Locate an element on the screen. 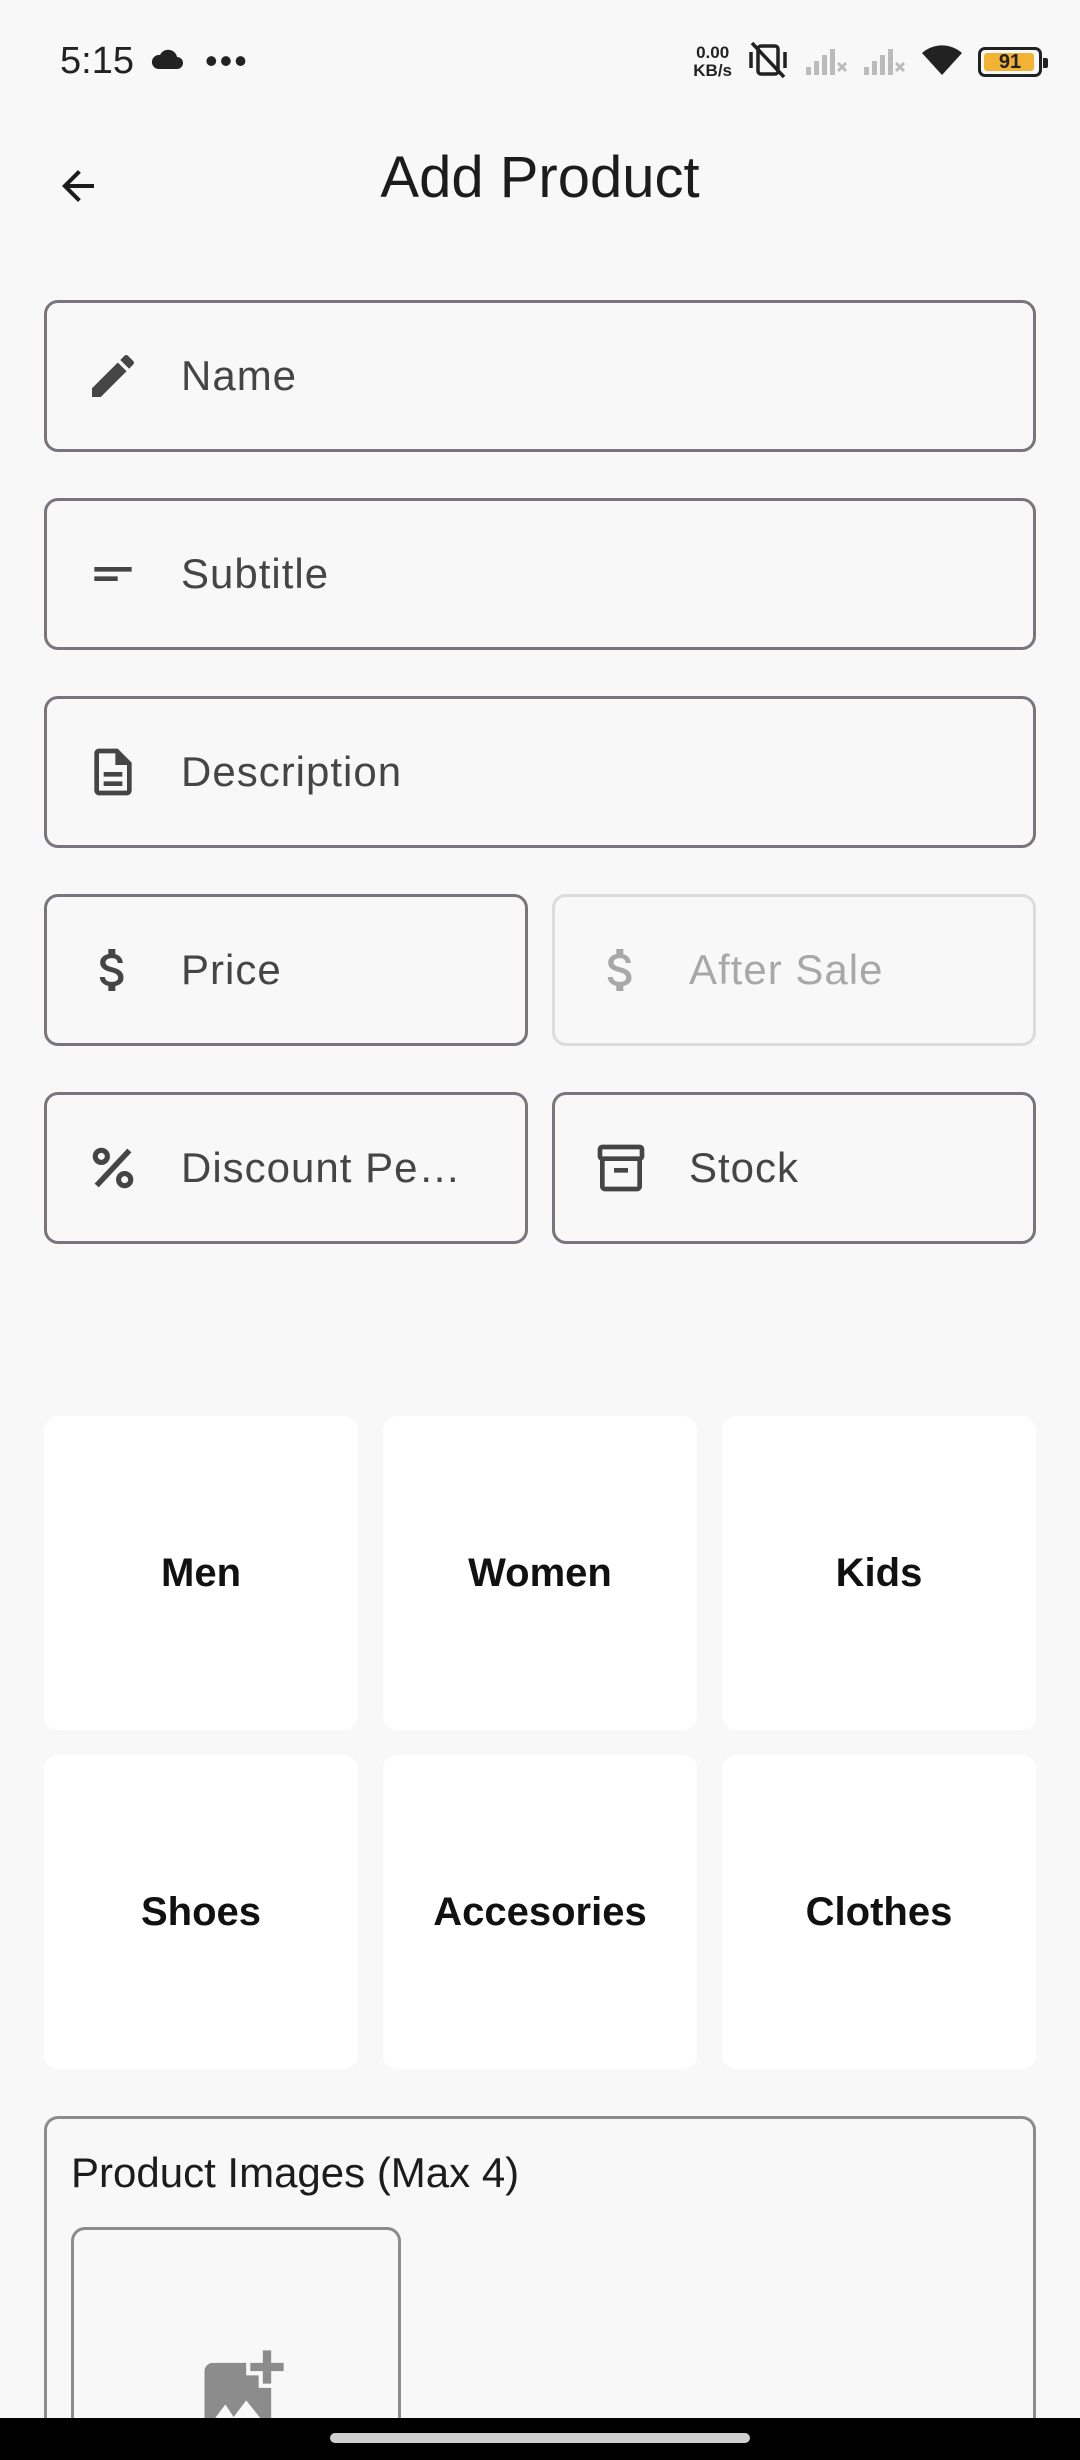 Image resolution: width=1080 pixels, height=2460 pixels. category-label: Shoes is located at coordinates (201, 1911).